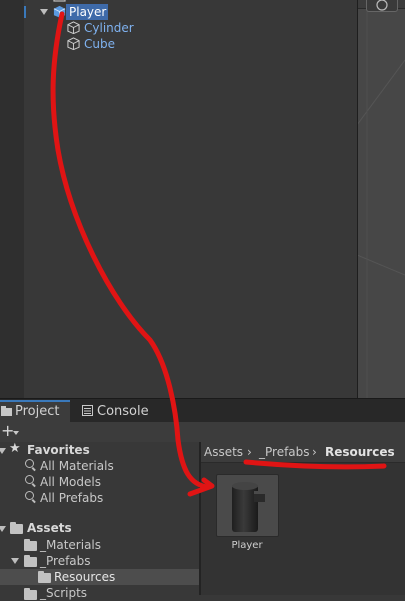 This screenshot has width=405, height=601. I want to click on dropdown-arrow-icon, so click(16, 433).